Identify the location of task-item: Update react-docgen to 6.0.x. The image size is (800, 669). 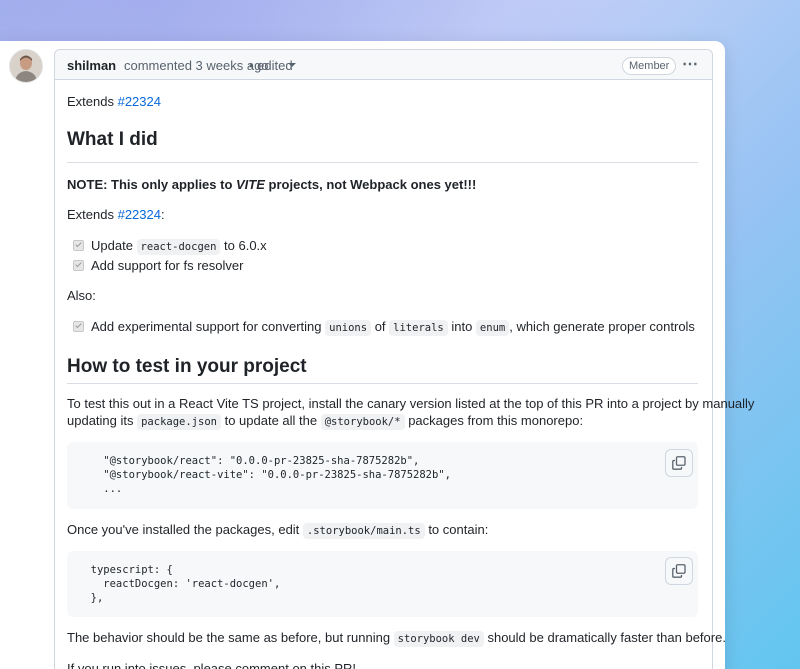
(170, 246).